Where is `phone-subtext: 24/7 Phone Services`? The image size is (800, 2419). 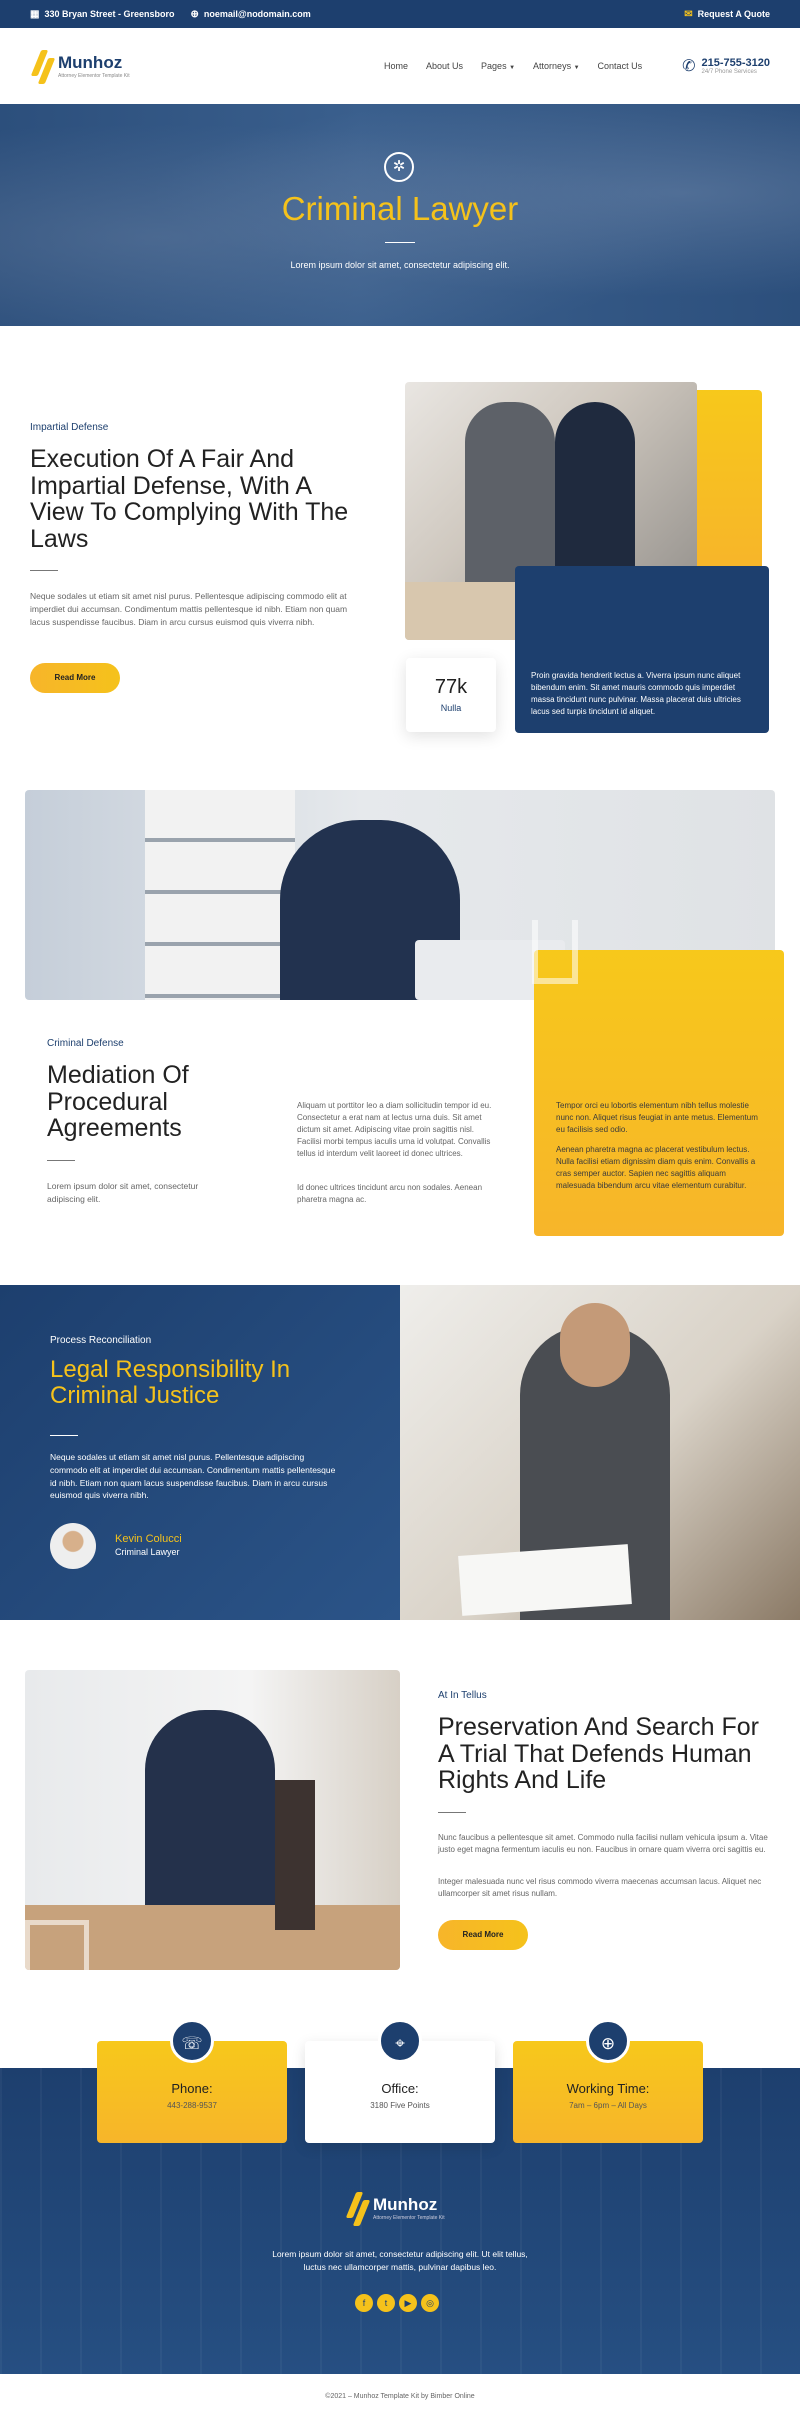 phone-subtext: 24/7 Phone Services is located at coordinates (729, 72).